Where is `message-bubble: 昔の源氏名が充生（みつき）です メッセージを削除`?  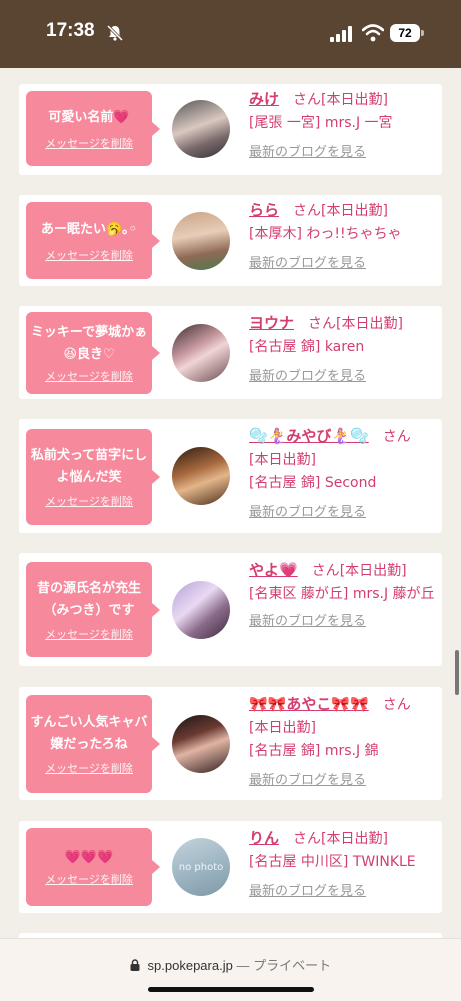
message-bubble: 昔の源氏名が充生（みつき）です メッセージを削除 is located at coordinates (93, 609).